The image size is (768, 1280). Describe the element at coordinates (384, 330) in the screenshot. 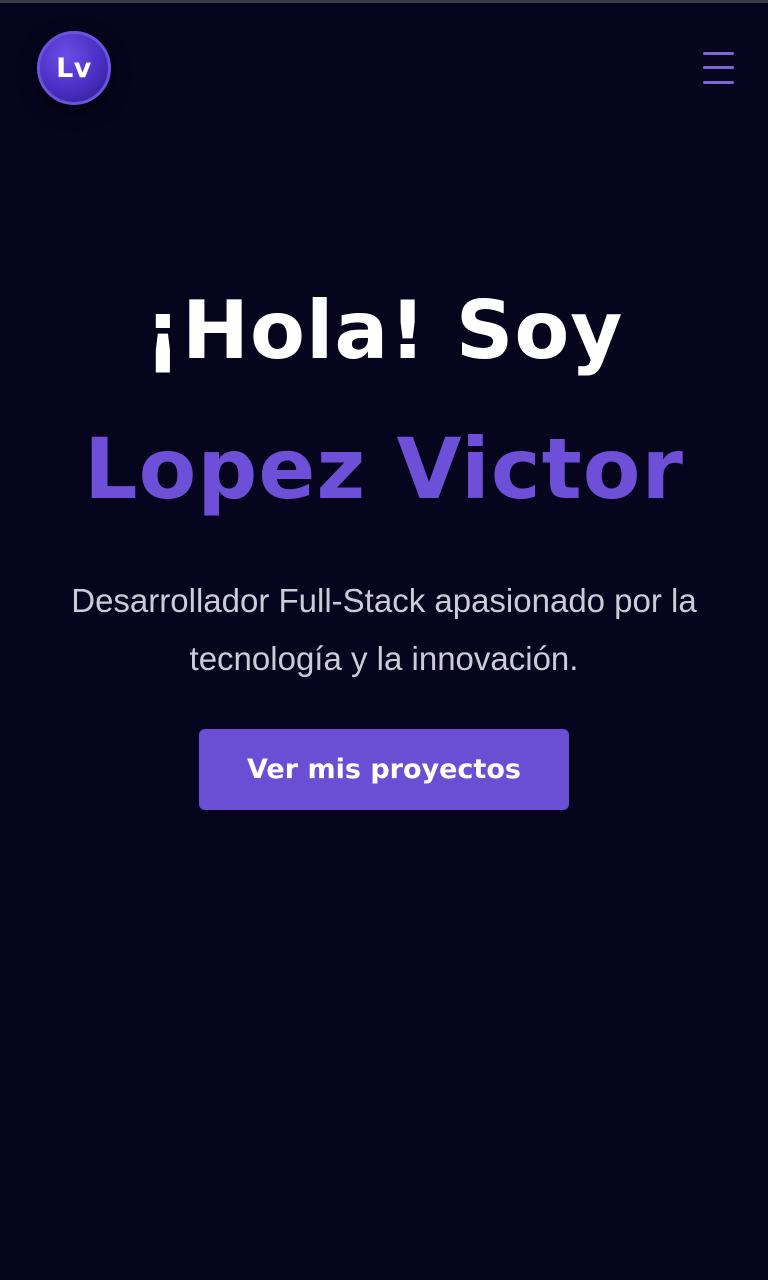

I see `hero-greeting: ¡Hola! Soy` at that location.